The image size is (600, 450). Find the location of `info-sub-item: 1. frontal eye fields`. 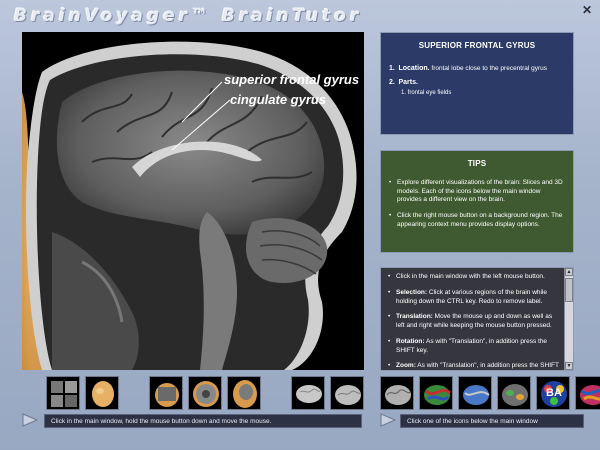

info-sub-item: 1. frontal eye fields is located at coordinates (426, 93).